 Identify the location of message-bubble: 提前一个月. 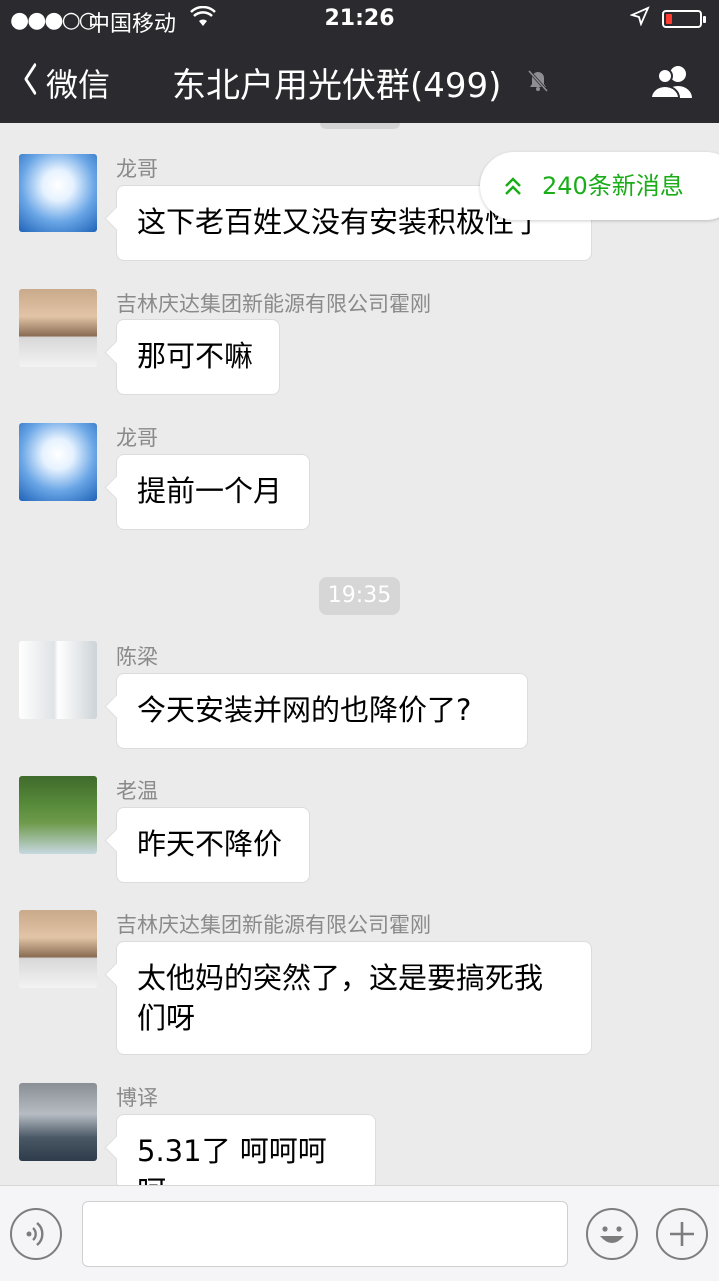
(213, 492).